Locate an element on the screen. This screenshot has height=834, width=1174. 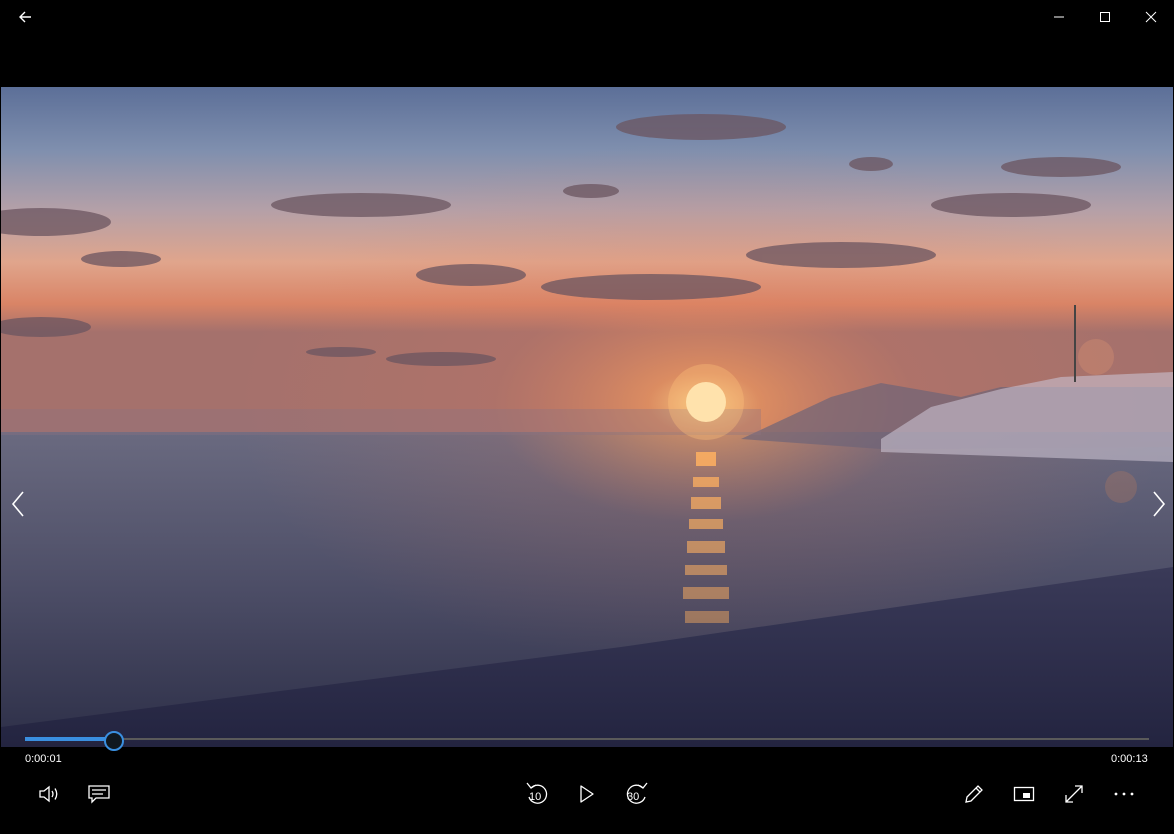
skip-forward-button: 30 is located at coordinates (637, 794).